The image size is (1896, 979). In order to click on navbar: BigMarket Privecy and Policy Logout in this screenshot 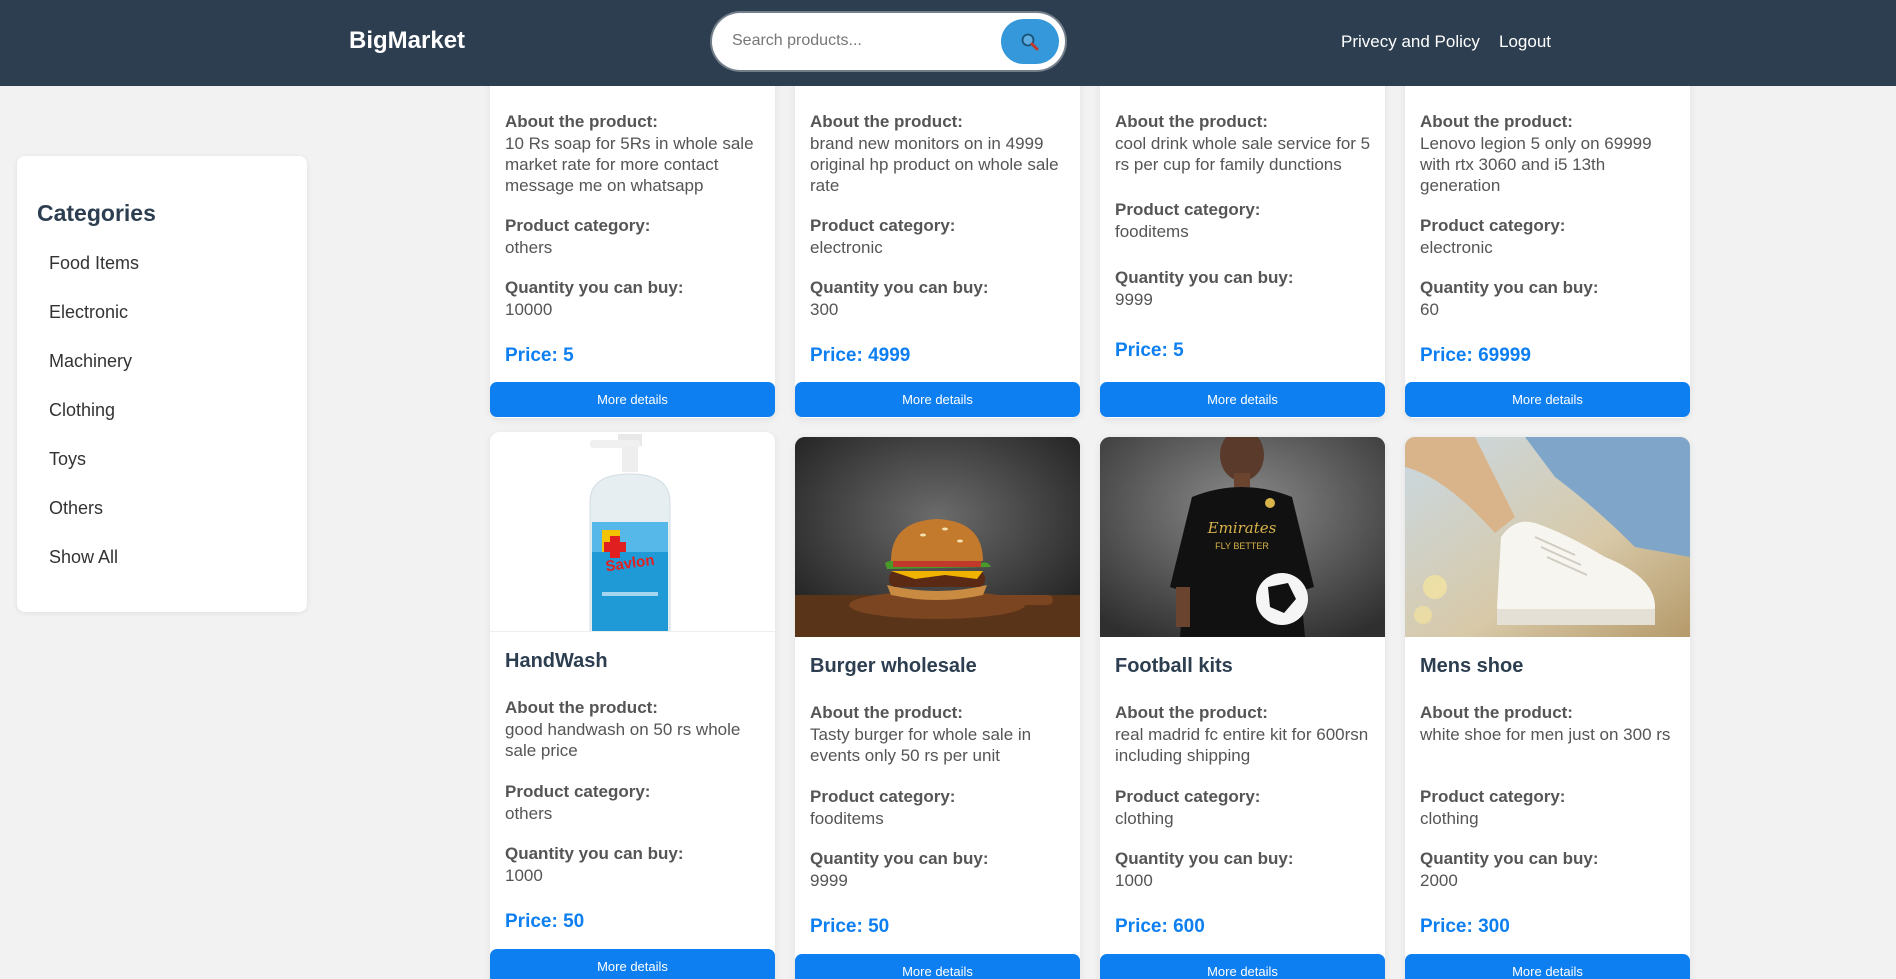, I will do `click(948, 43)`.